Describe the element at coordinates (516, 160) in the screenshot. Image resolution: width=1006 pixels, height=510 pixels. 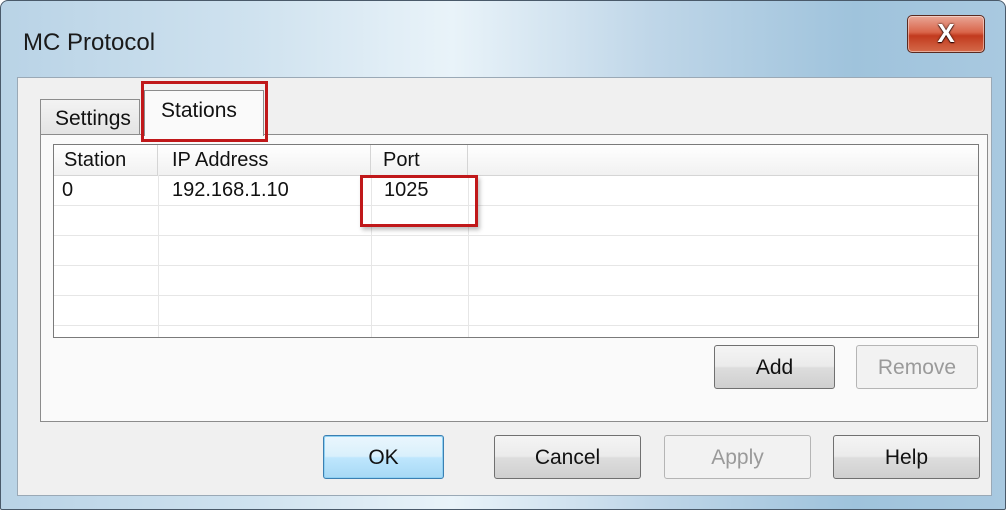
I see `table-header: Station IP Address Port` at that location.